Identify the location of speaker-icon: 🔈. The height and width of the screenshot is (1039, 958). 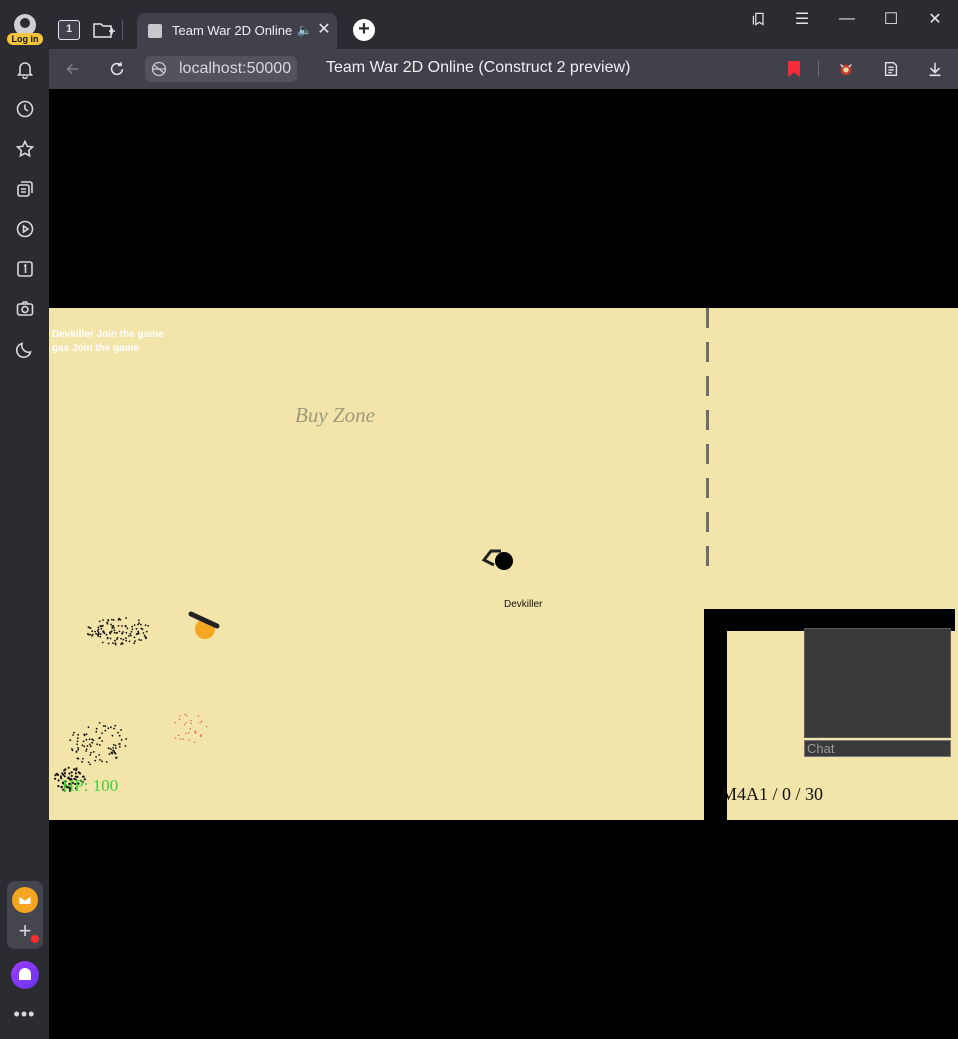
(304, 30).